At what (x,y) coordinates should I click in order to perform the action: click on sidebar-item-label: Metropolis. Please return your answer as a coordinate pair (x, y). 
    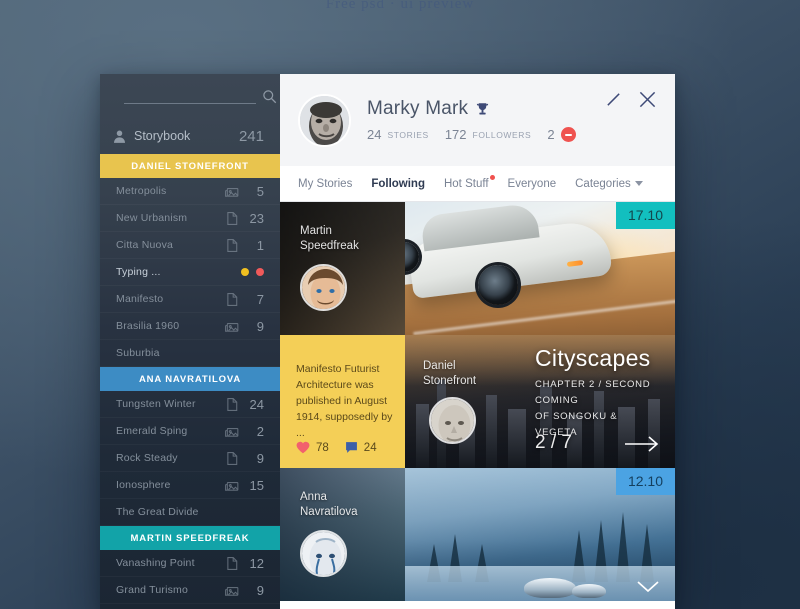
    Looking at the image, I should click on (141, 191).